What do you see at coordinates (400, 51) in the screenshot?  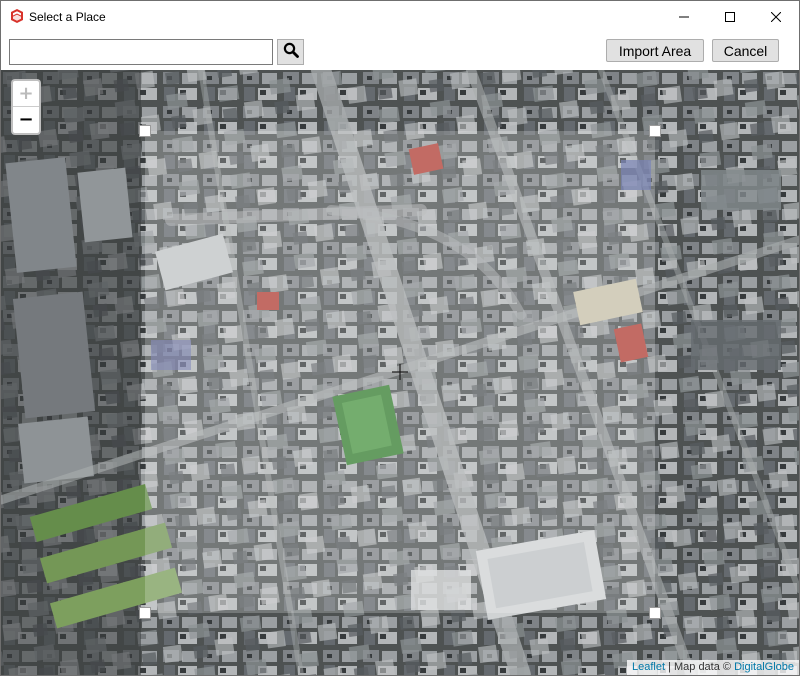 I see `toolbar: Import Area Cancel` at bounding box center [400, 51].